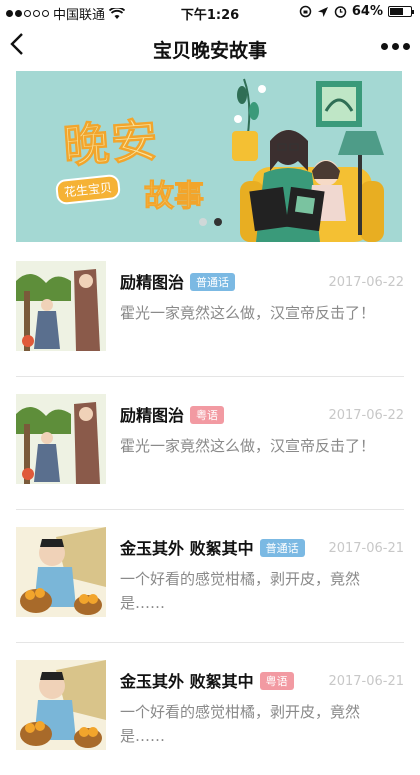  Describe the element at coordinates (172, 414) in the screenshot. I see `story-title: 励精图治 粤语` at that location.